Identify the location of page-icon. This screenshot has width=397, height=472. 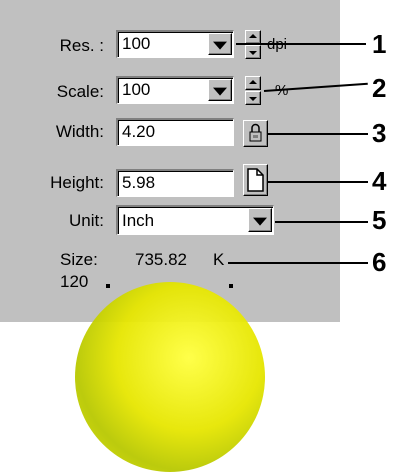
(255, 180).